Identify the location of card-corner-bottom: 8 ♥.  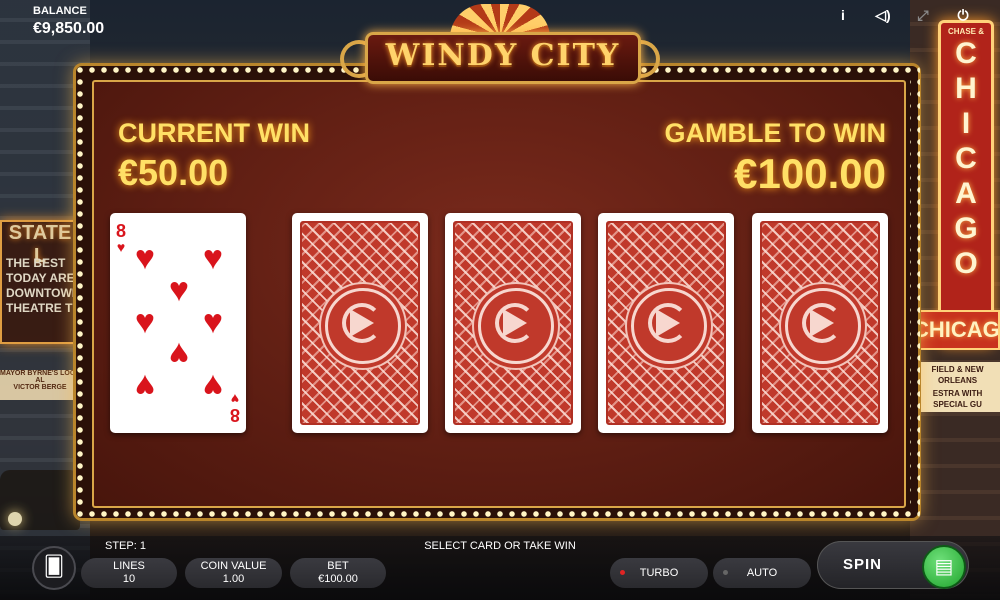
(234, 408).